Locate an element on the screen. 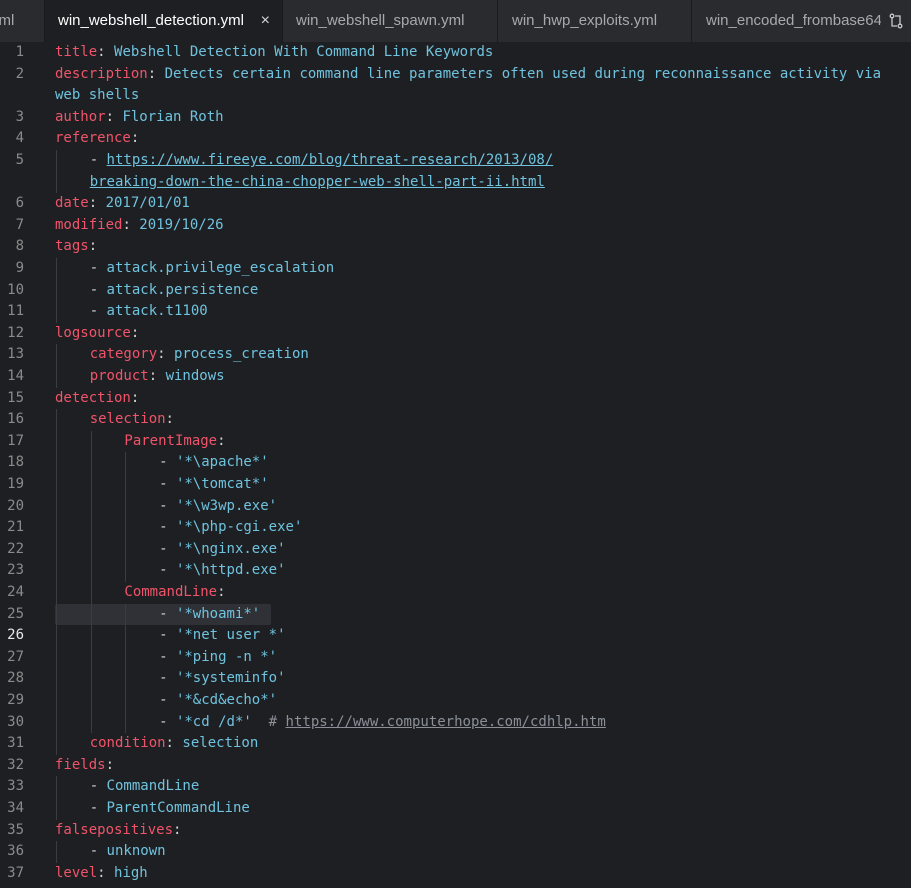 This screenshot has height=888, width=911. code-line: 36 - unknown is located at coordinates (455, 852).